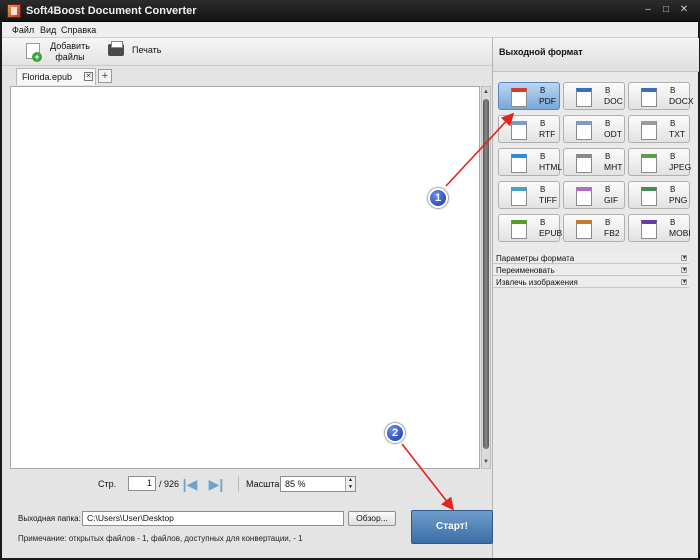 The width and height of the screenshot is (700, 560). What do you see at coordinates (438, 198) in the screenshot?
I see `step-1-badge: 1` at bounding box center [438, 198].